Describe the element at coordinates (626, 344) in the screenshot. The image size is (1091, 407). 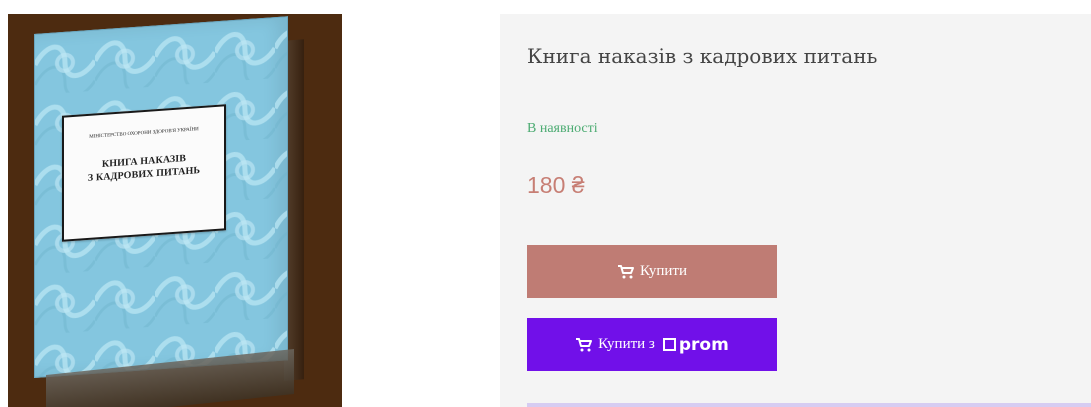
I see `buy-with-prom-label: Купити з` at that location.